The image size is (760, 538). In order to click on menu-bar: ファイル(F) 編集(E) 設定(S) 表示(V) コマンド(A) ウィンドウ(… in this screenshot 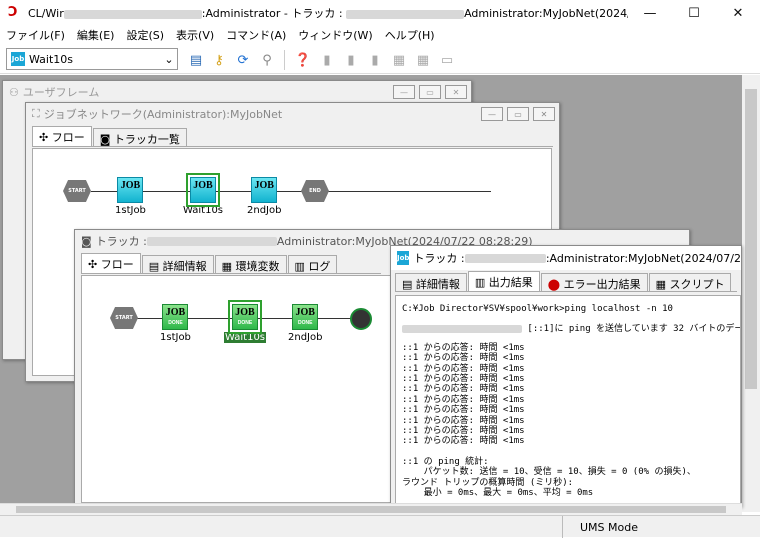, I will do `click(380, 35)`.